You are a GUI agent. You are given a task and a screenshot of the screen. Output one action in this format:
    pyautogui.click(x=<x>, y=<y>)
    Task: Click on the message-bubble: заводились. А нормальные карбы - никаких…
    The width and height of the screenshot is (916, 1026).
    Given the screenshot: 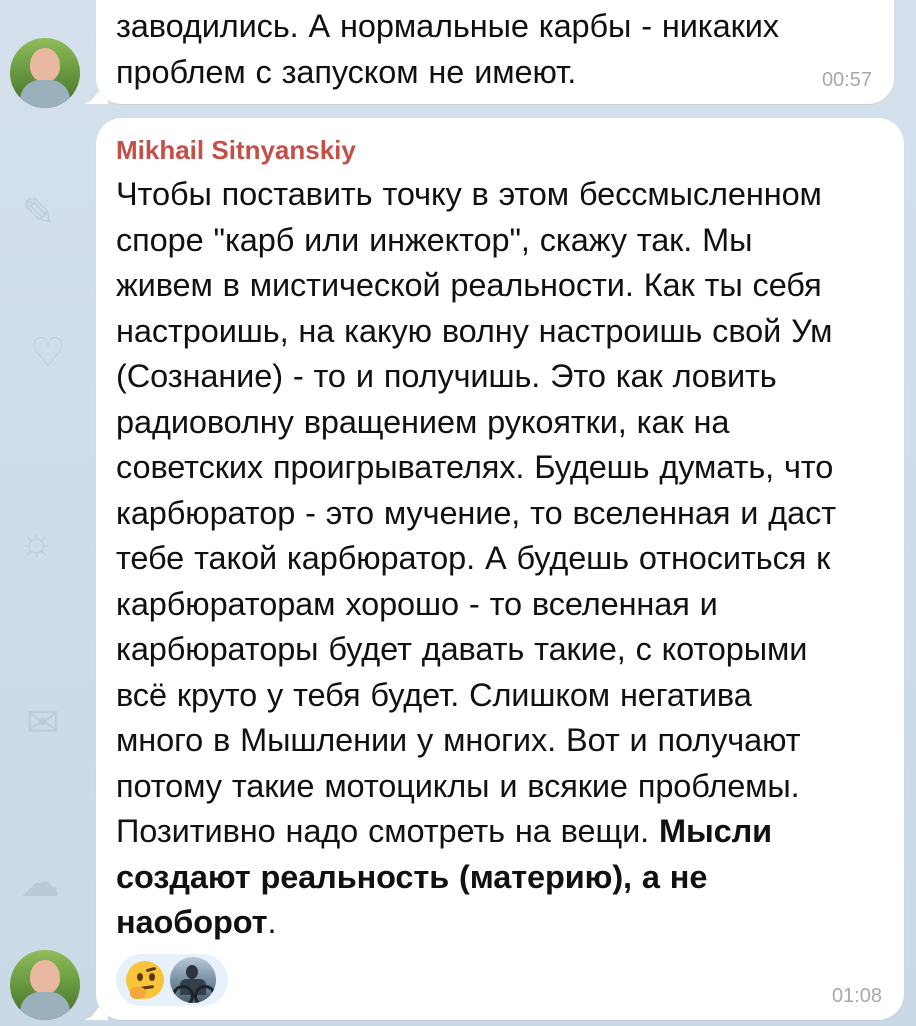 What is the action you would take?
    pyautogui.click(x=495, y=52)
    